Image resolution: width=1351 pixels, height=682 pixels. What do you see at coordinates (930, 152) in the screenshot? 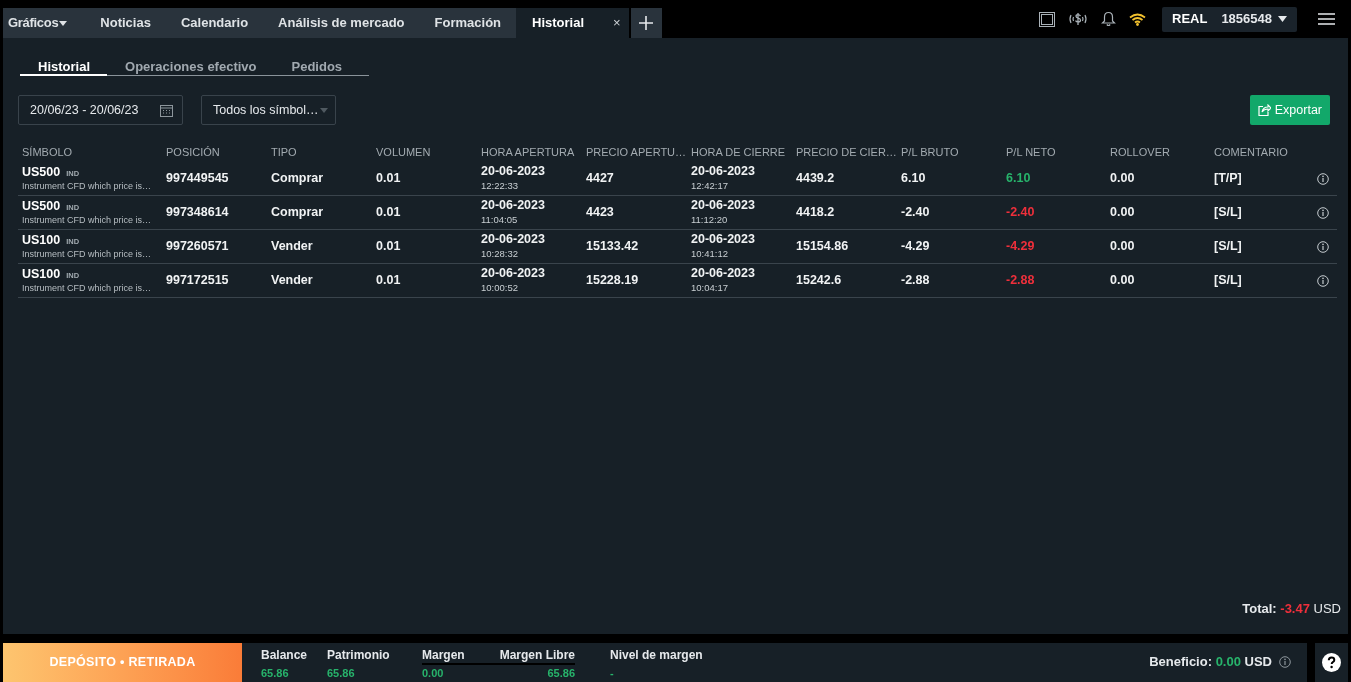
I see `column-header: P/L BRUTO` at bounding box center [930, 152].